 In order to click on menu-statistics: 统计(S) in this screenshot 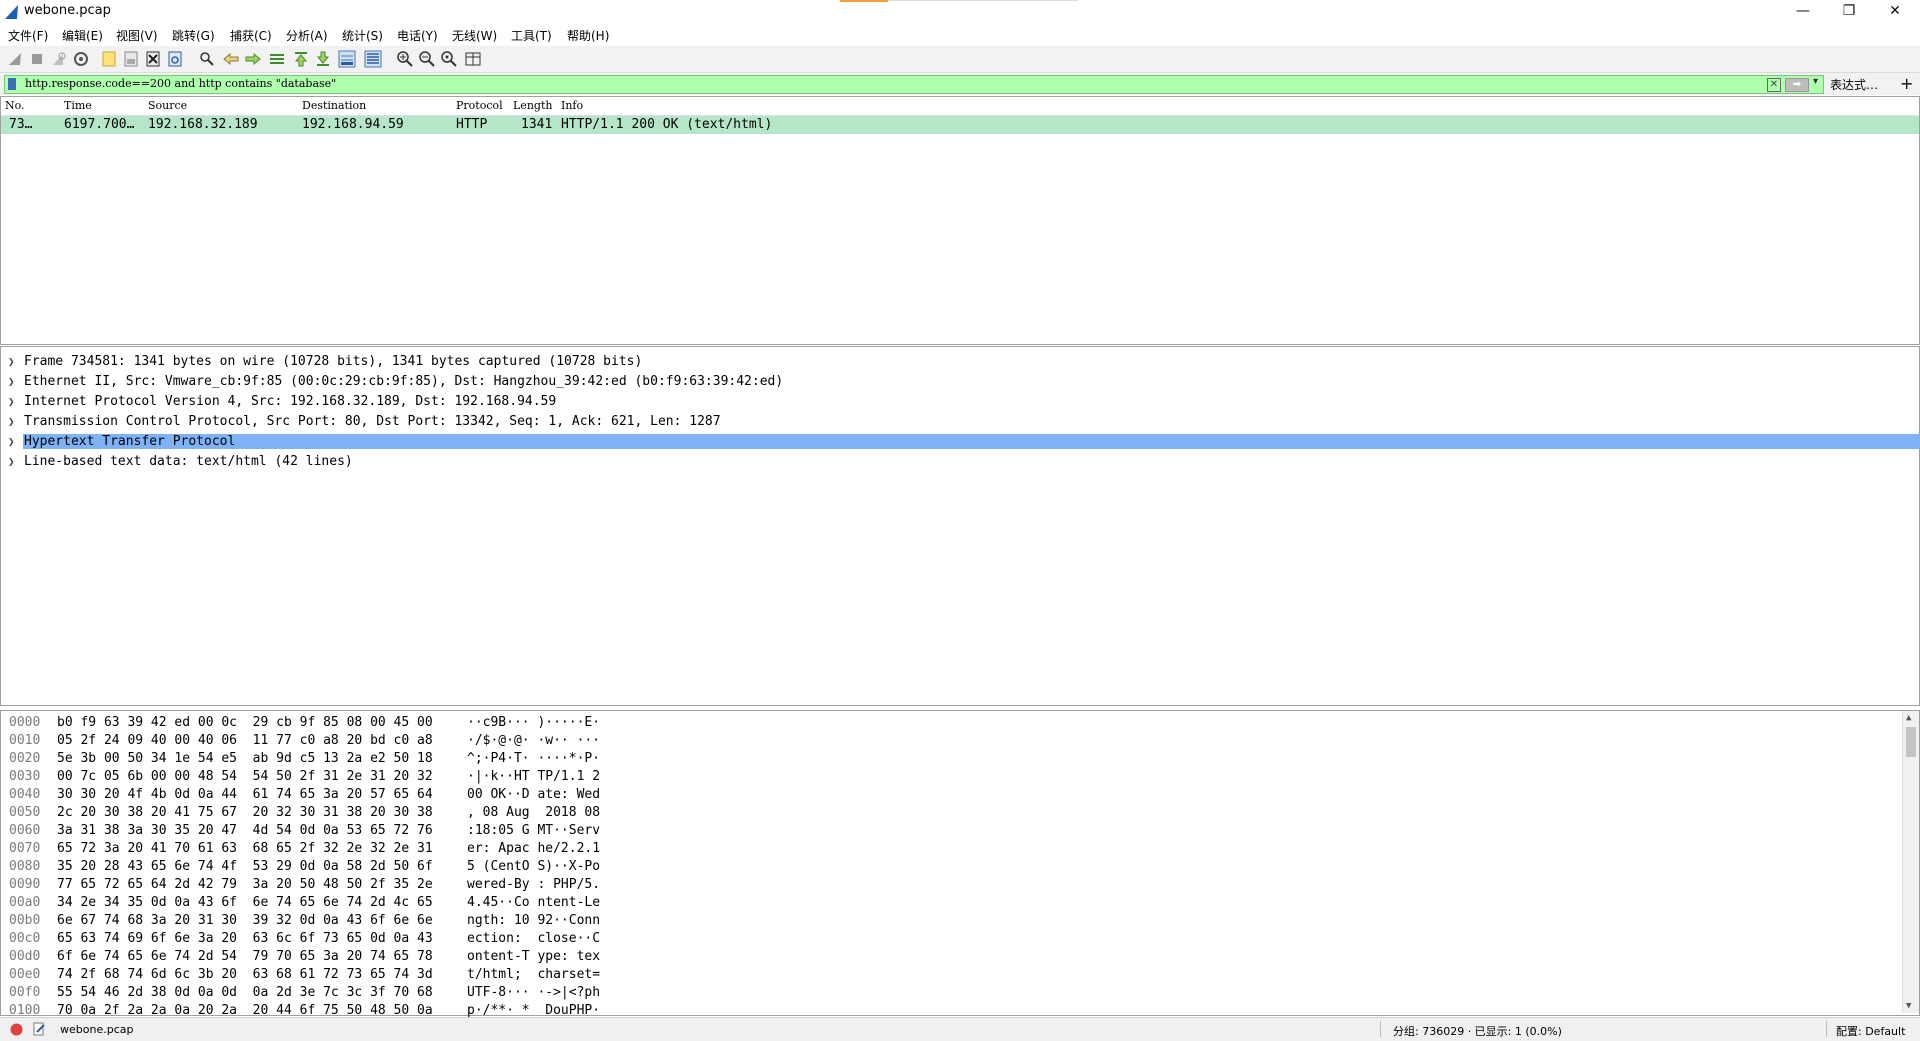, I will do `click(362, 35)`.